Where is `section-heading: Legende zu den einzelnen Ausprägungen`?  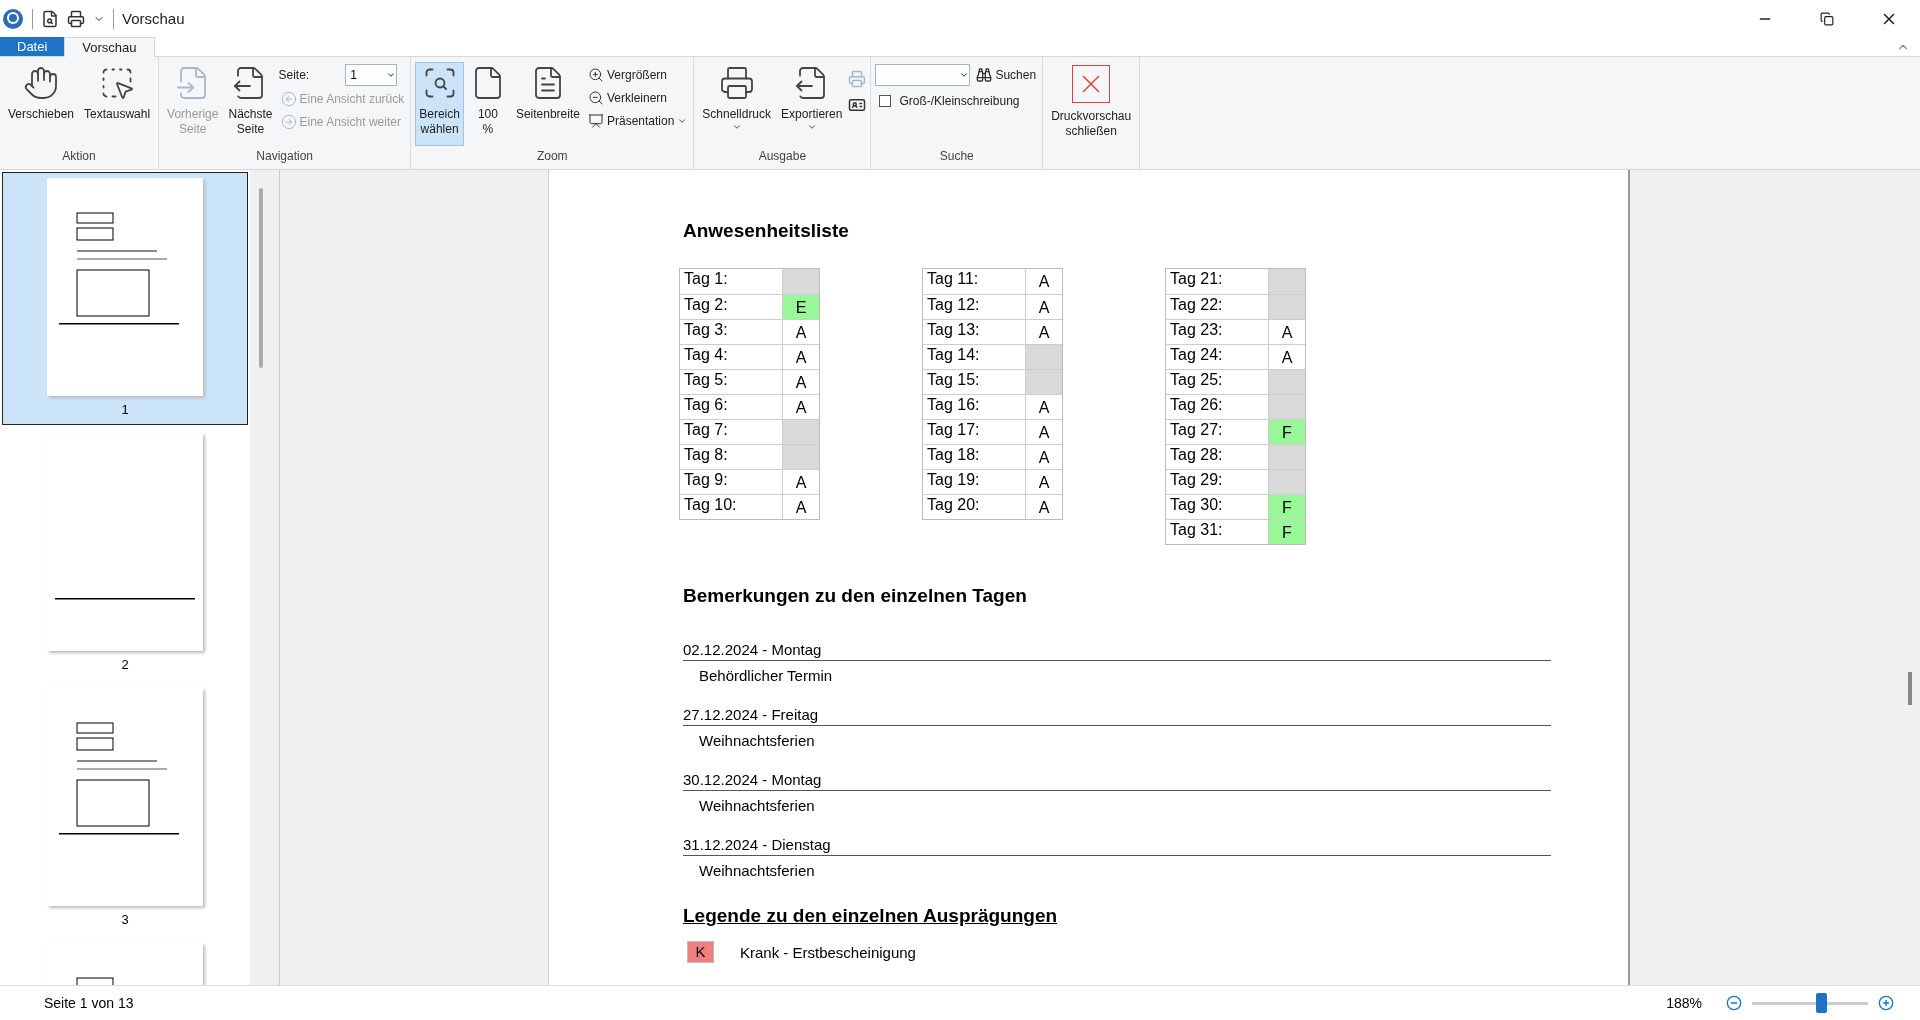 section-heading: Legende zu den einzelnen Ausprägungen is located at coordinates (871, 916).